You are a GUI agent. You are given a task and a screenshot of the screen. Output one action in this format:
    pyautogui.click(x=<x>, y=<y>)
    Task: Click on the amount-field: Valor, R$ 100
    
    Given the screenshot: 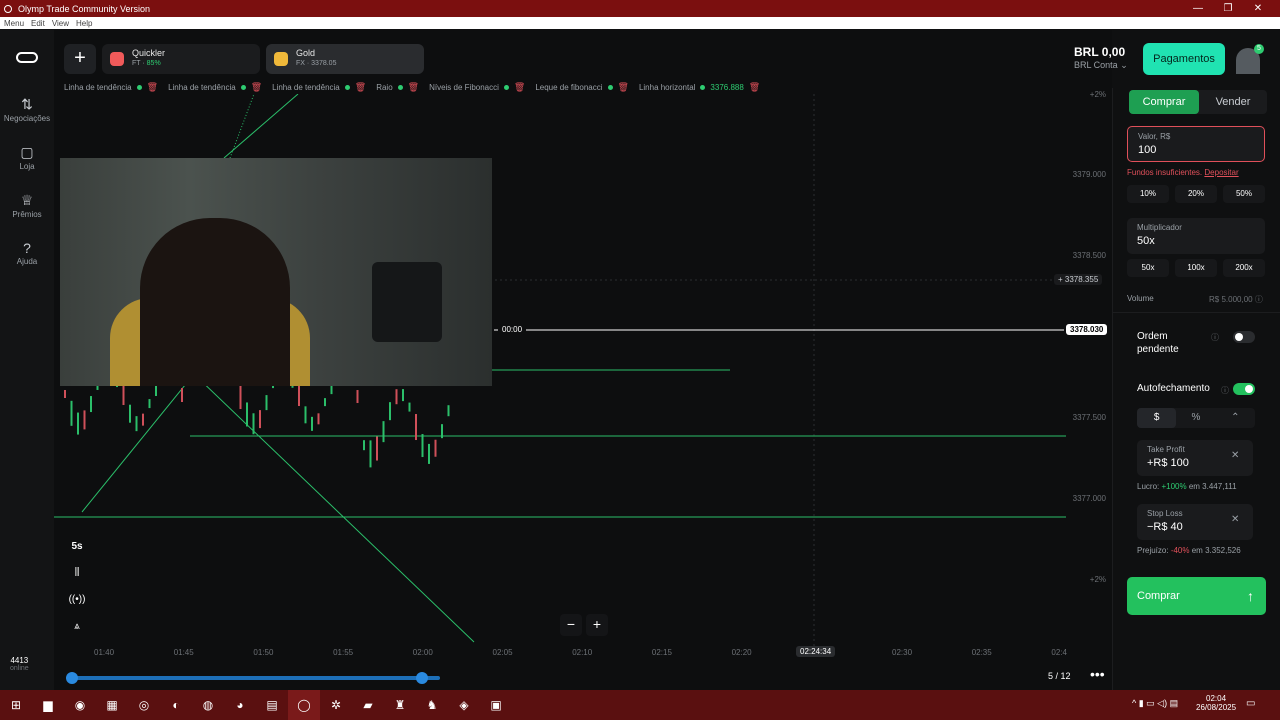 What is the action you would take?
    pyautogui.click(x=1196, y=144)
    